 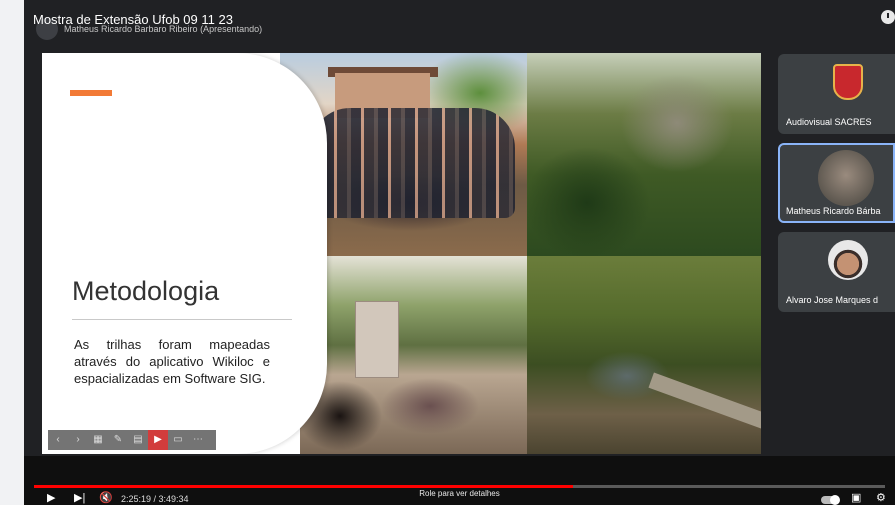 What do you see at coordinates (829, 122) in the screenshot?
I see `participant-name: Audiovisual SACRES` at bounding box center [829, 122].